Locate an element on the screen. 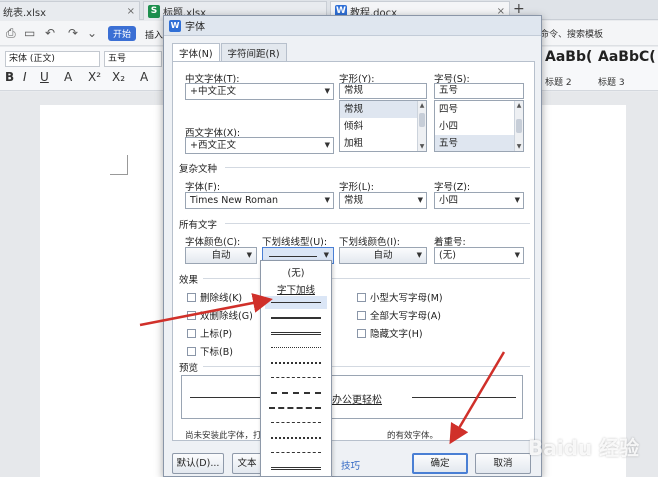 This screenshot has width=658, height=477. arrow-to-ok-button is located at coordinates (477, 398).